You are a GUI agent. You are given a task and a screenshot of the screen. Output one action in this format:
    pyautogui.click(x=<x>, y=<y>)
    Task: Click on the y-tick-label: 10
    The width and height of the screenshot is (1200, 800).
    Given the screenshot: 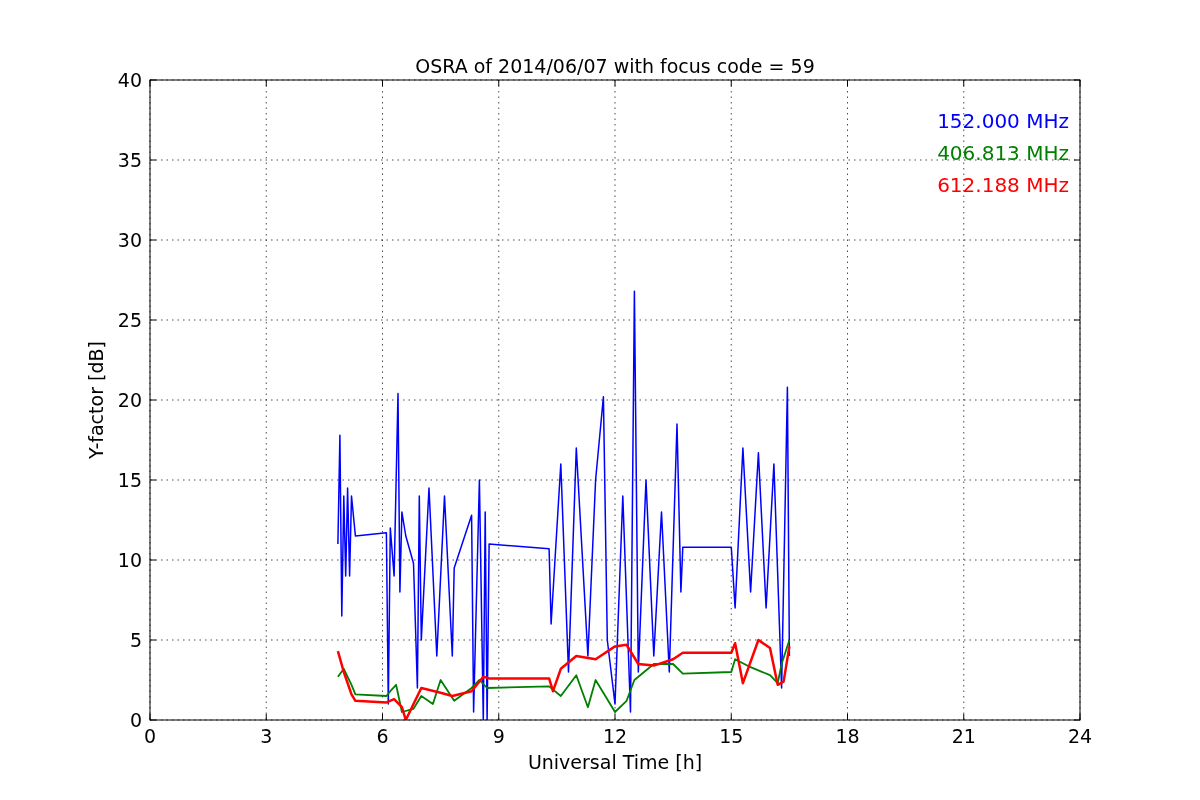 What is the action you would take?
    pyautogui.click(x=129, y=560)
    